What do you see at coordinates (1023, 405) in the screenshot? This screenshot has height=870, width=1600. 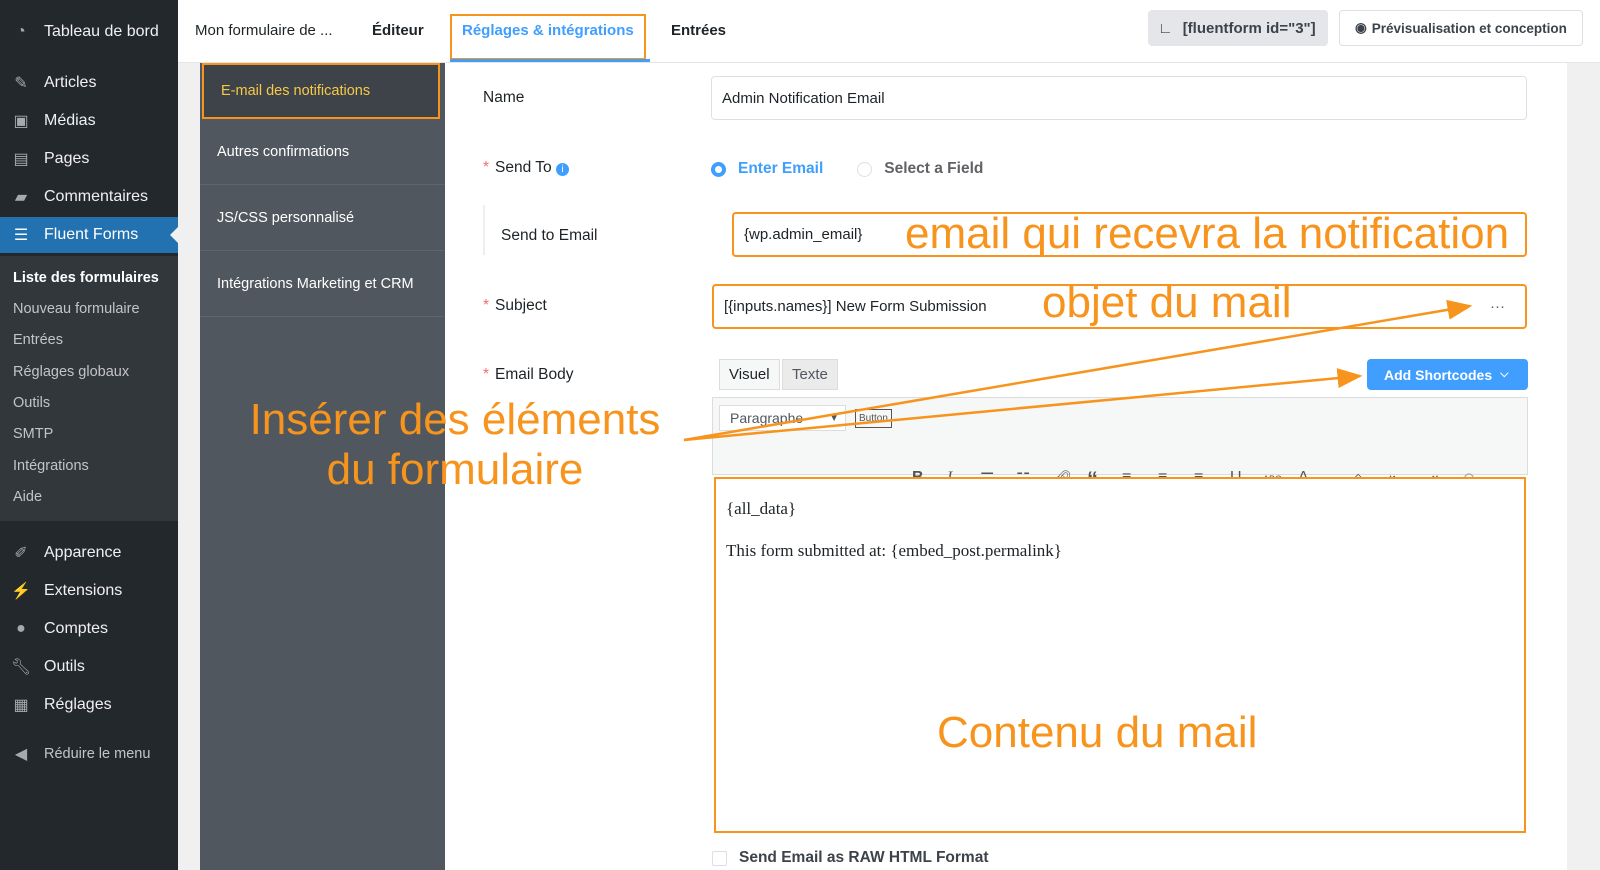 I see `arrow-to-add-shortcodes` at bounding box center [1023, 405].